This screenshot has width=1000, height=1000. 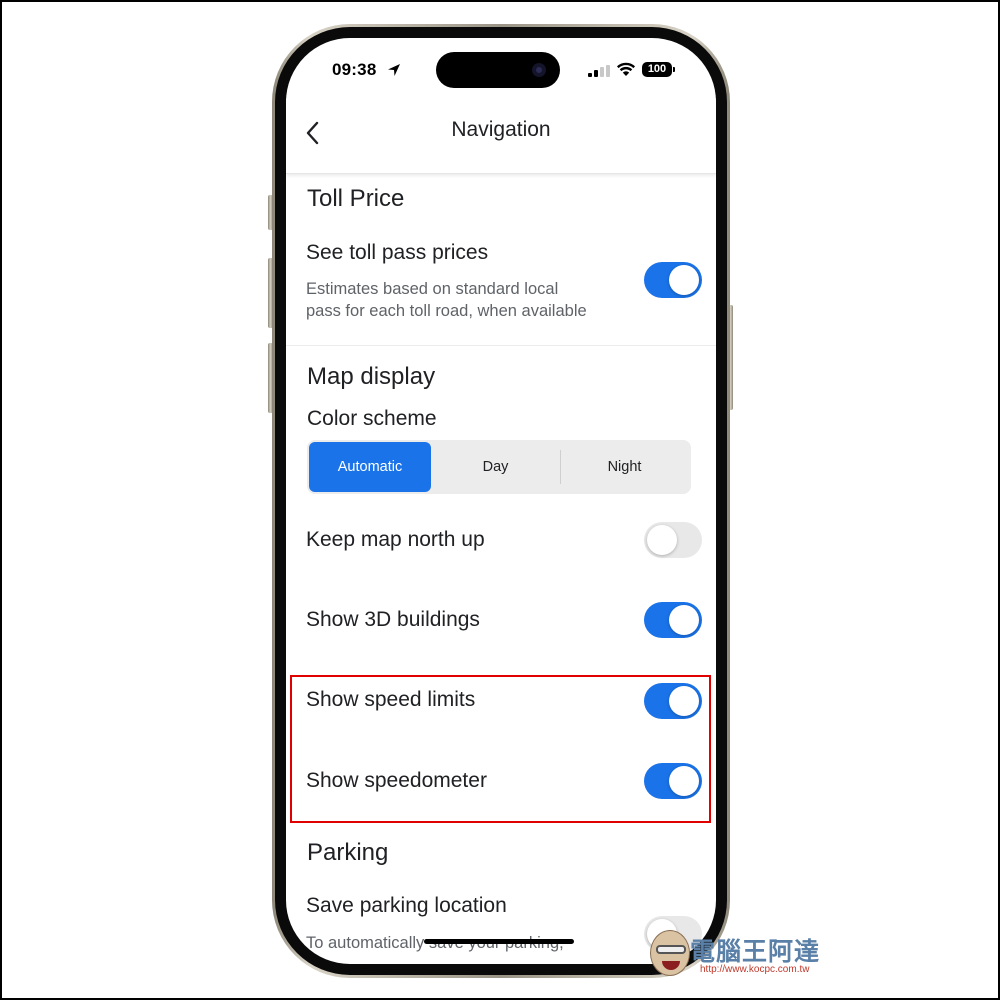 What do you see at coordinates (371, 376) in the screenshot?
I see `section-title-map-display: Map display` at bounding box center [371, 376].